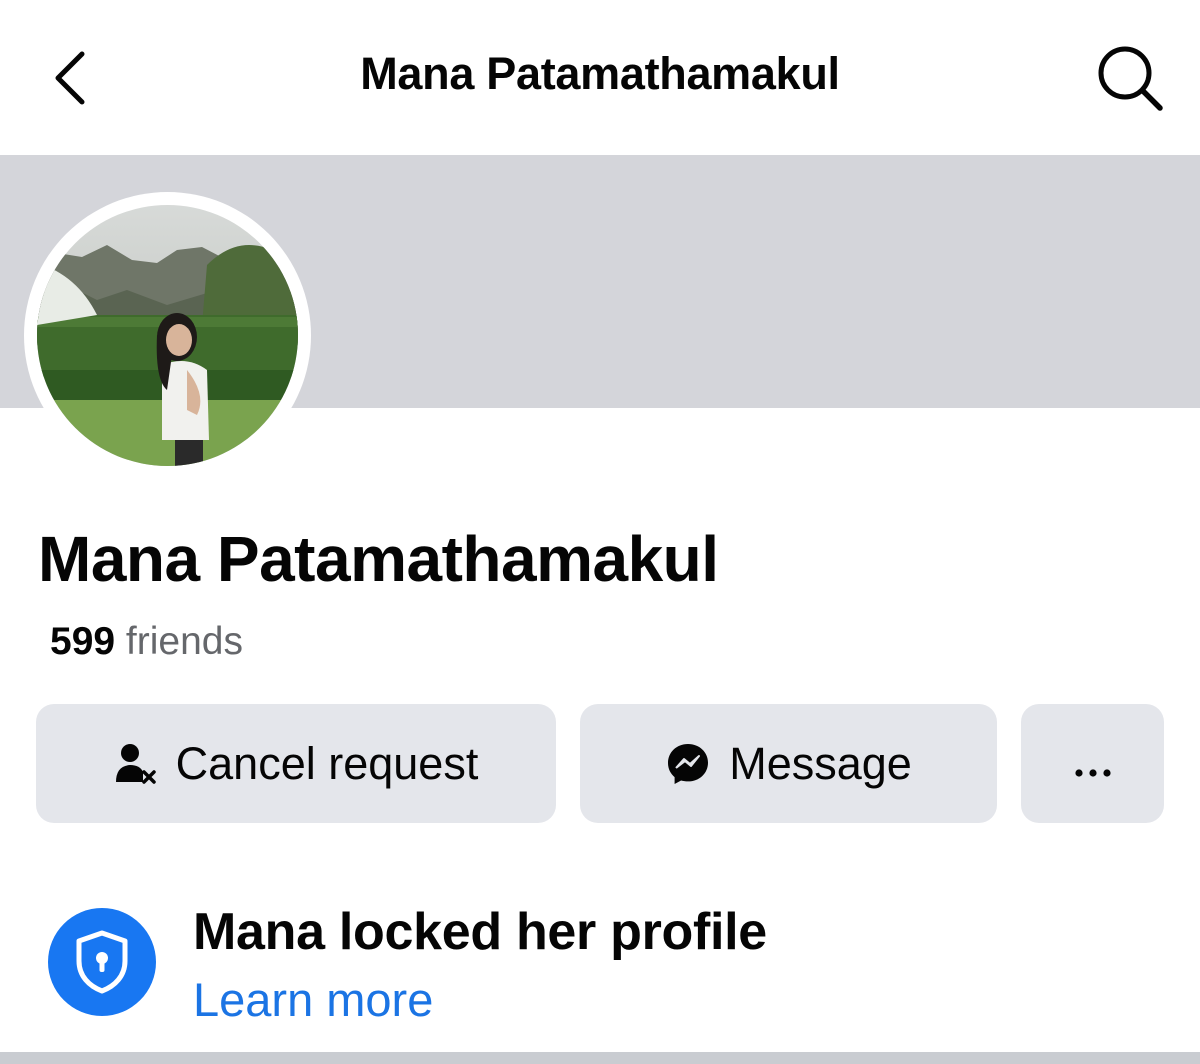  What do you see at coordinates (600, 1058) in the screenshot?
I see `section-divider` at bounding box center [600, 1058].